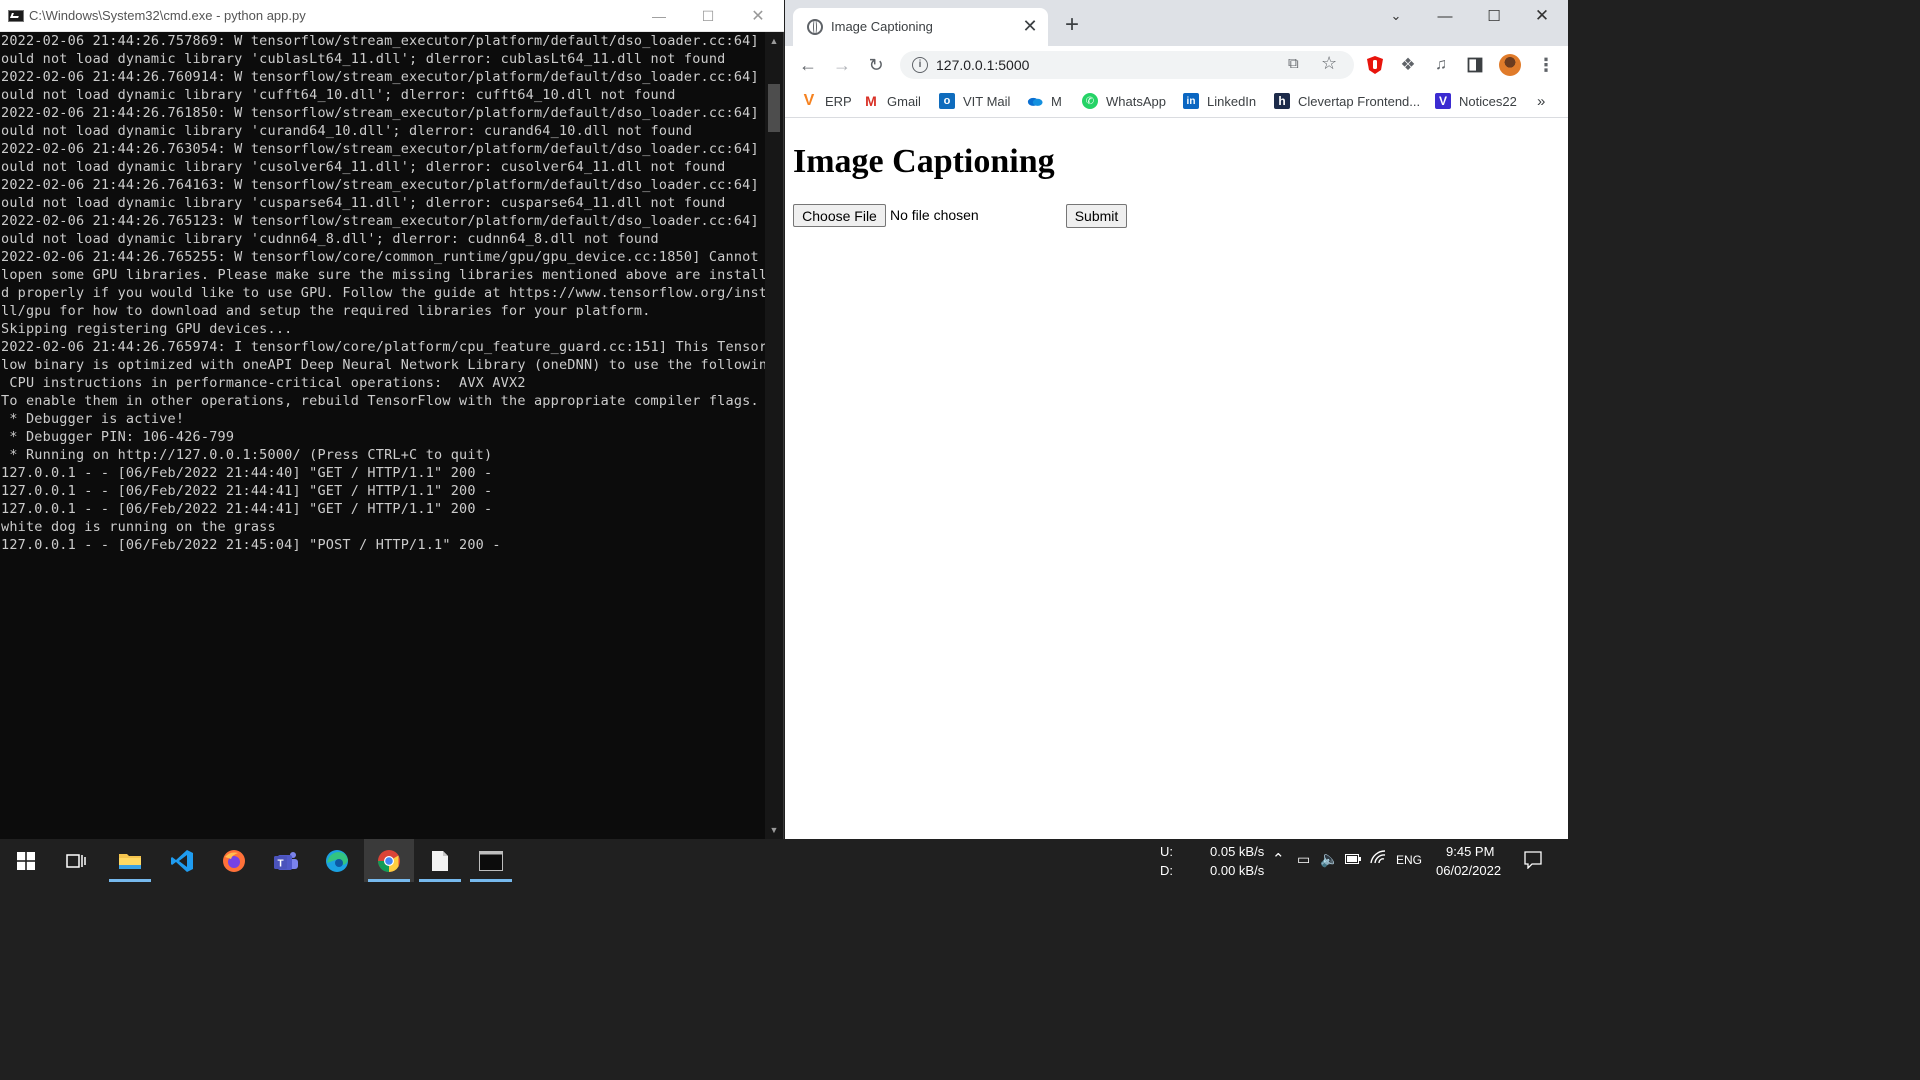 The width and height of the screenshot is (1920, 1080). Describe the element at coordinates (839, 215) in the screenshot. I see `choose-file-button: Choose File` at that location.